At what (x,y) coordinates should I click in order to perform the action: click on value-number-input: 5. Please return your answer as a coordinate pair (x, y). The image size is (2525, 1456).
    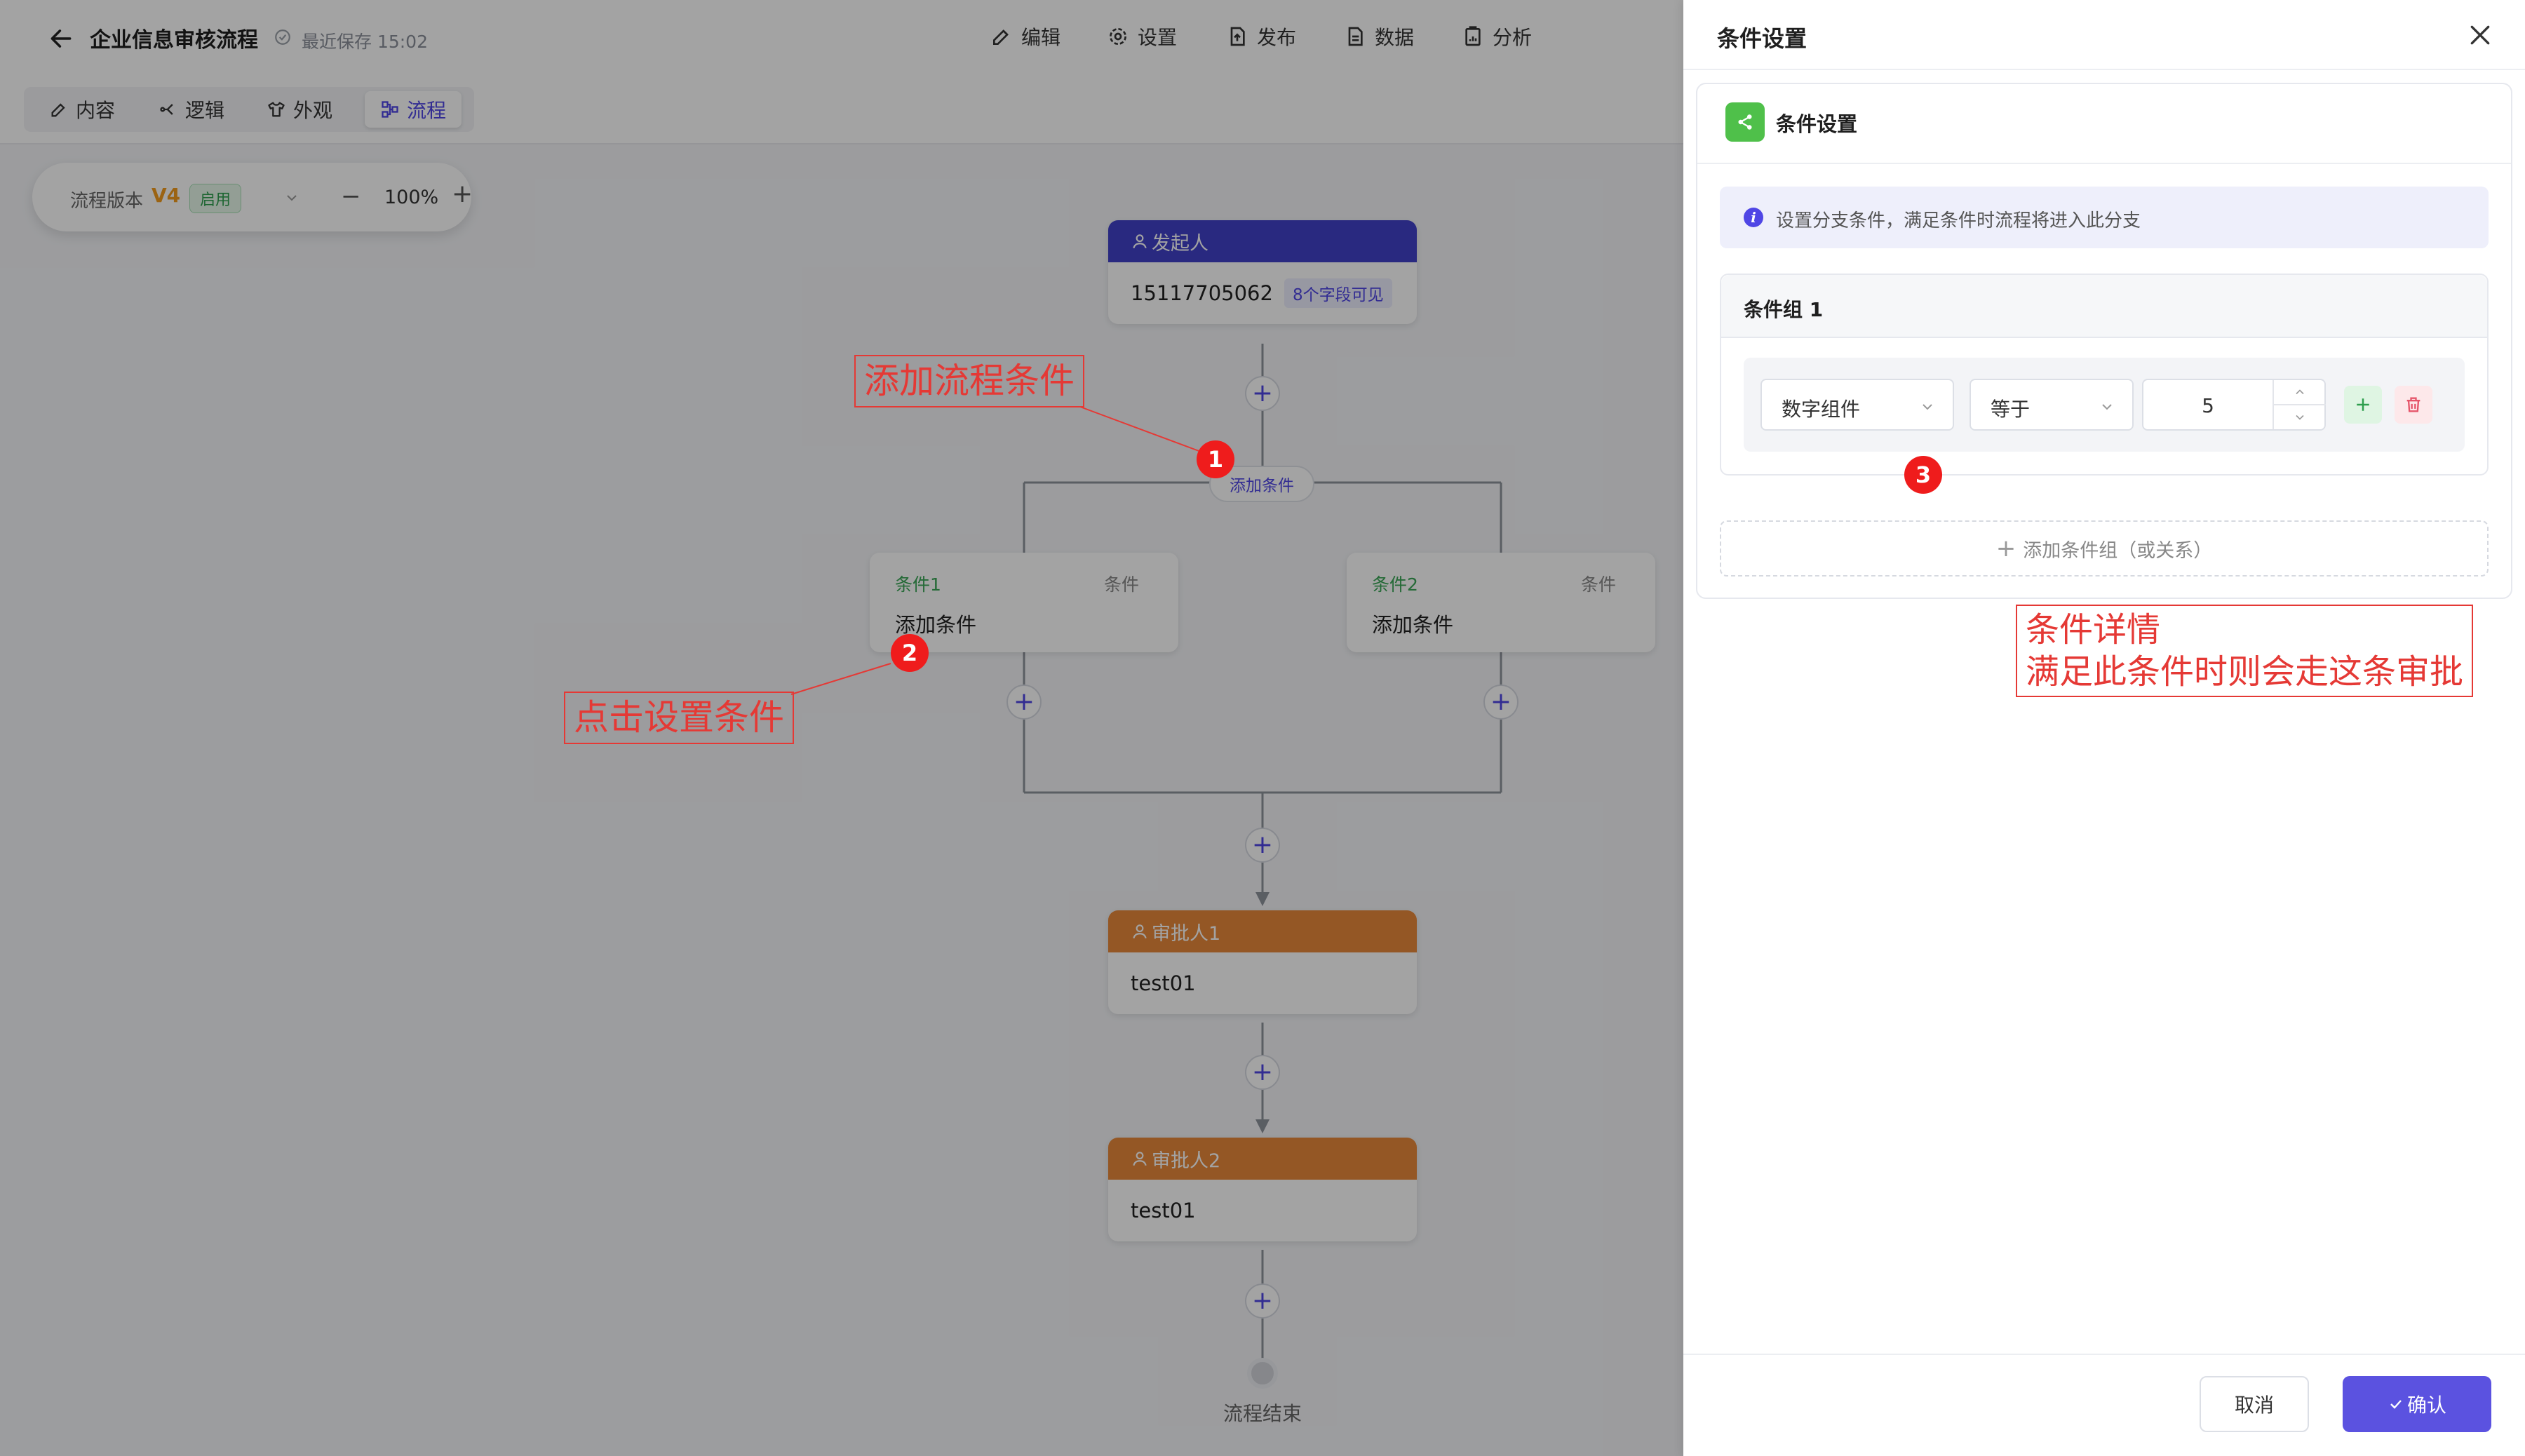
    Looking at the image, I should click on (2234, 405).